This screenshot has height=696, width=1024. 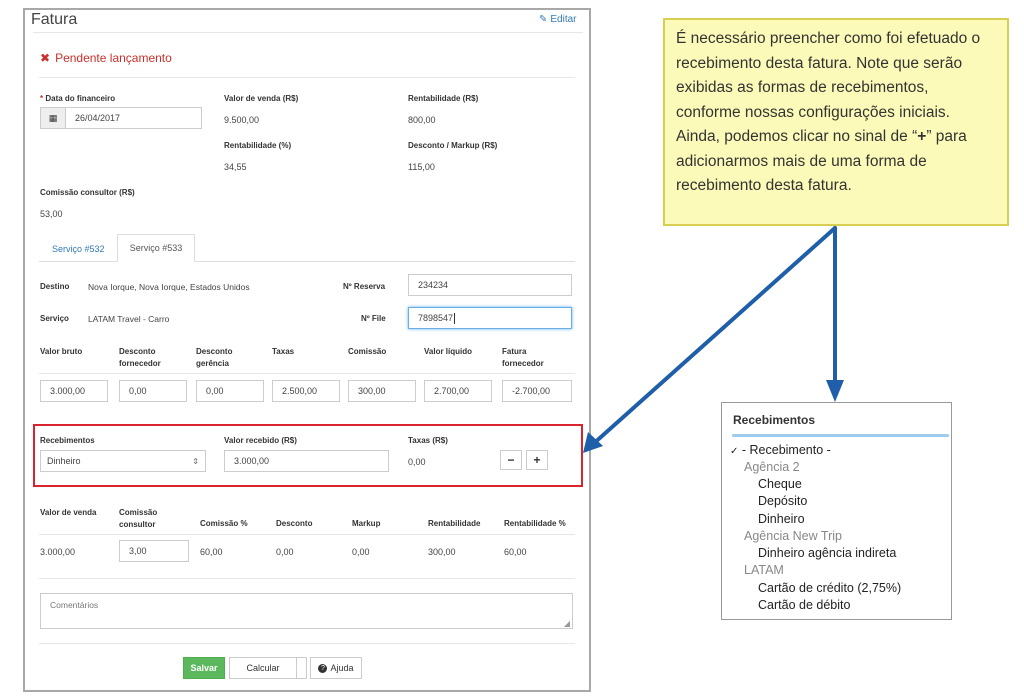 I want to click on dropdown-group-agencia-2: Agência 2, so click(x=772, y=467).